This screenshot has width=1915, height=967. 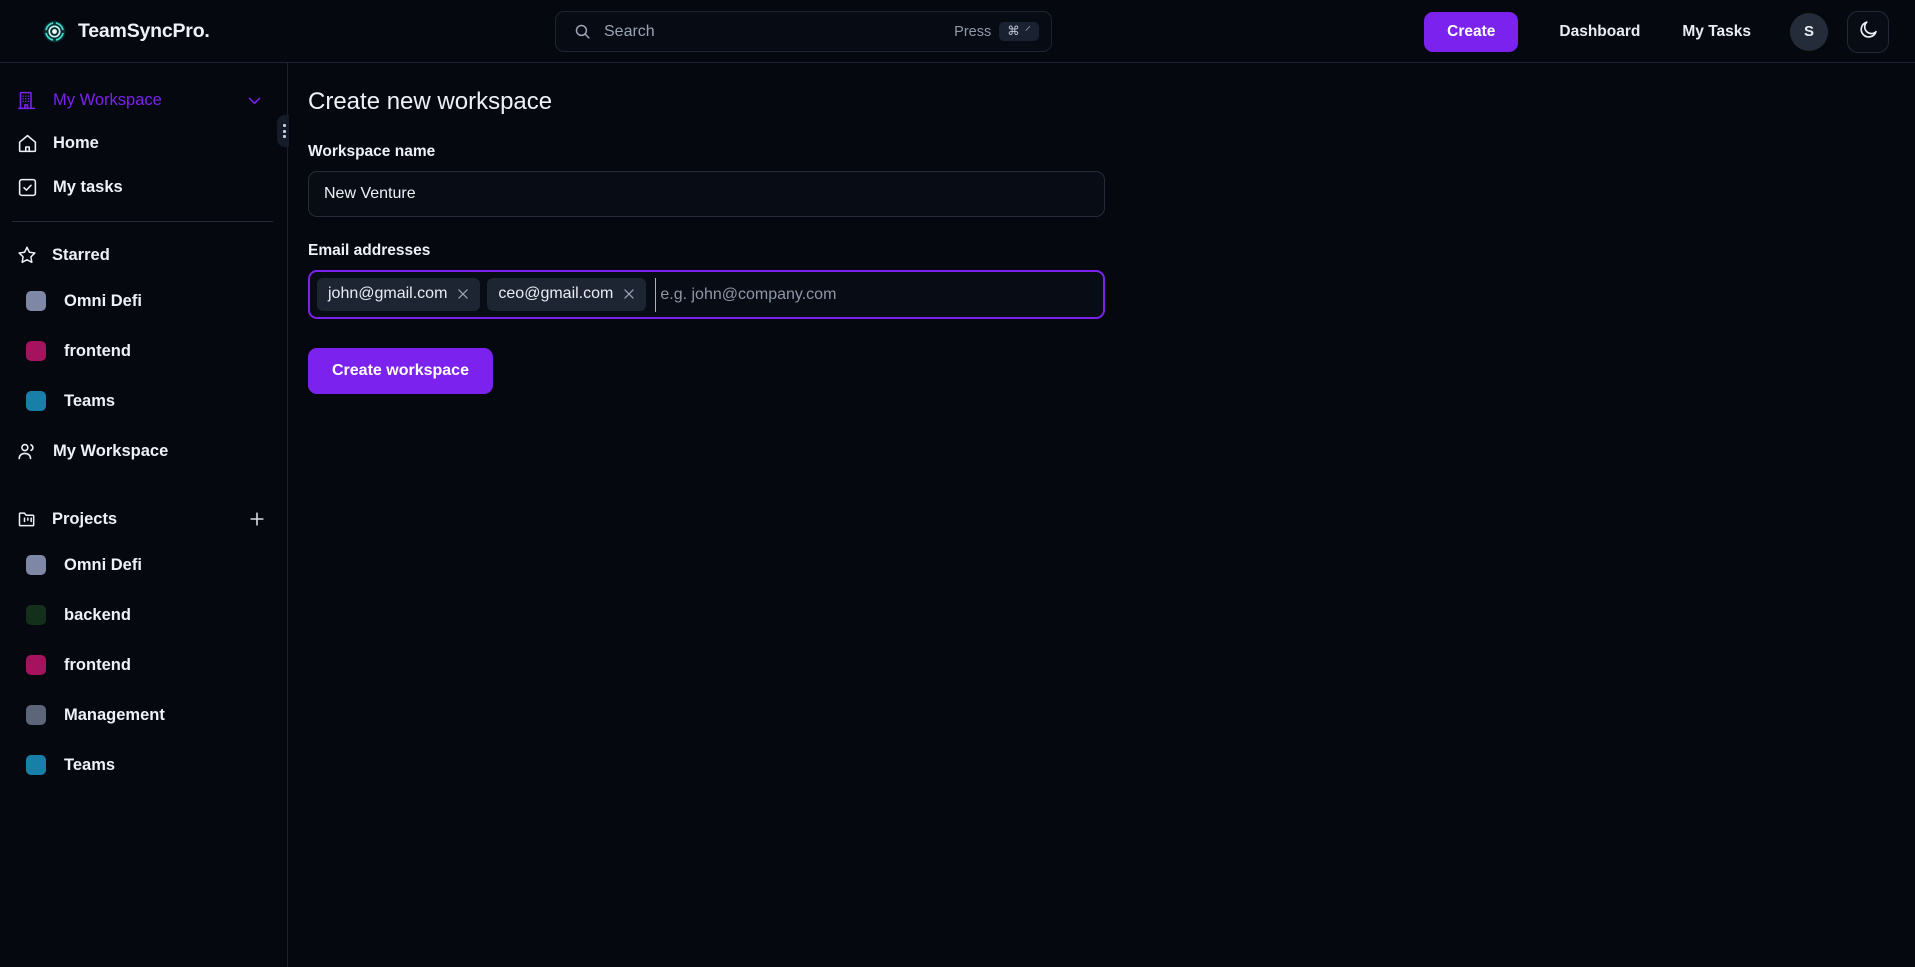 I want to click on project-item-backend: backend, so click(x=143, y=615).